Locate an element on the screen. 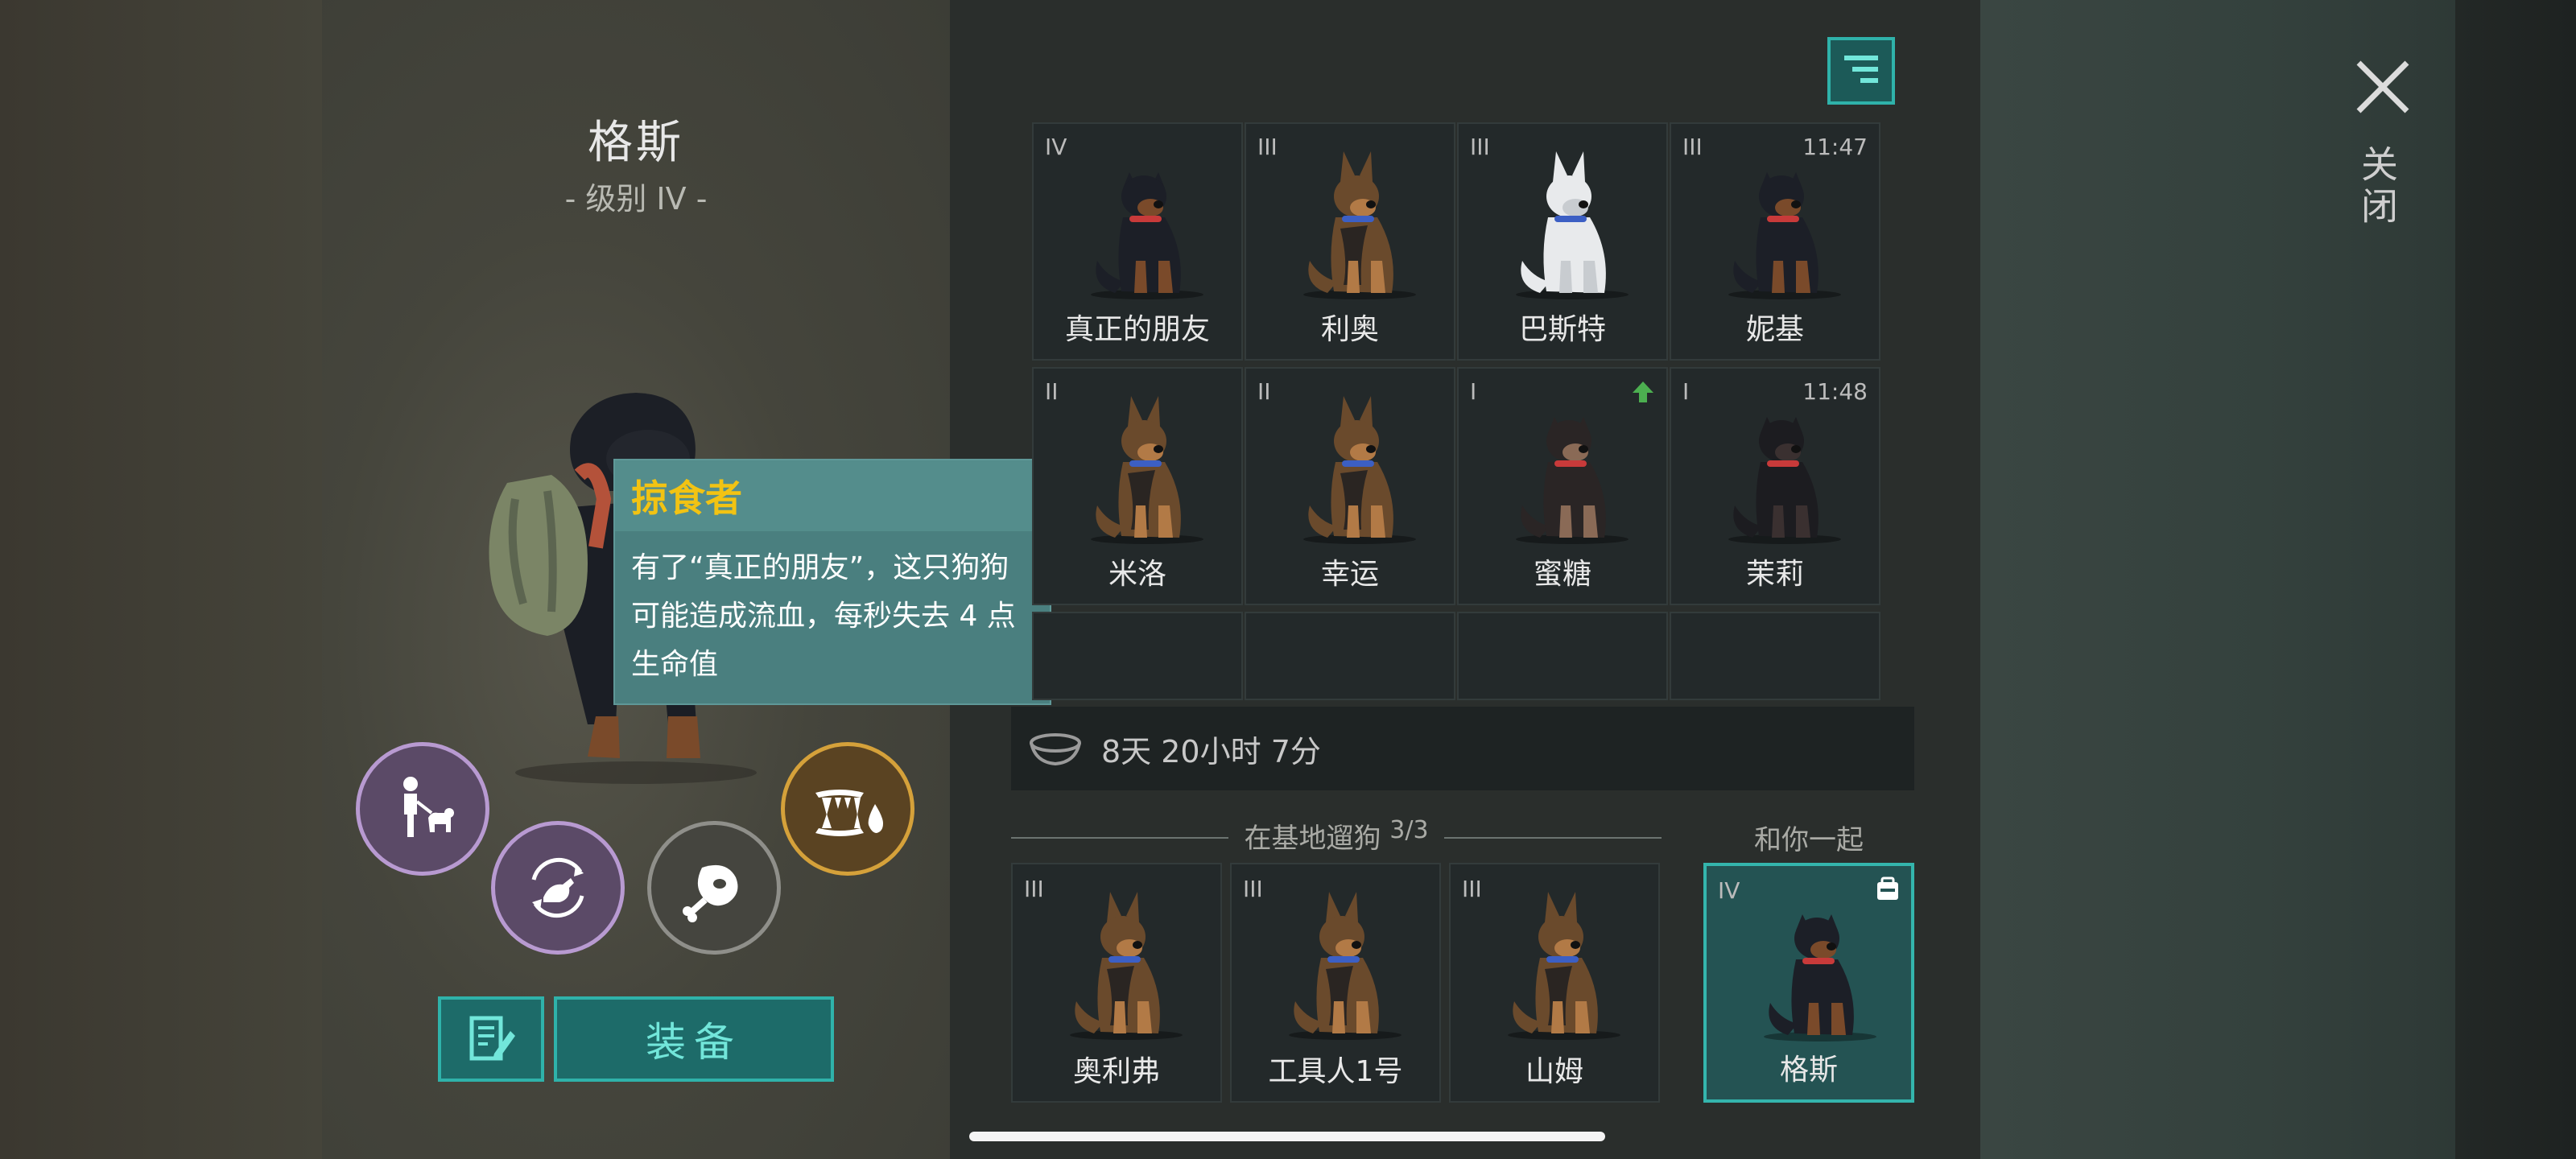  predator-perk is located at coordinates (847, 809).